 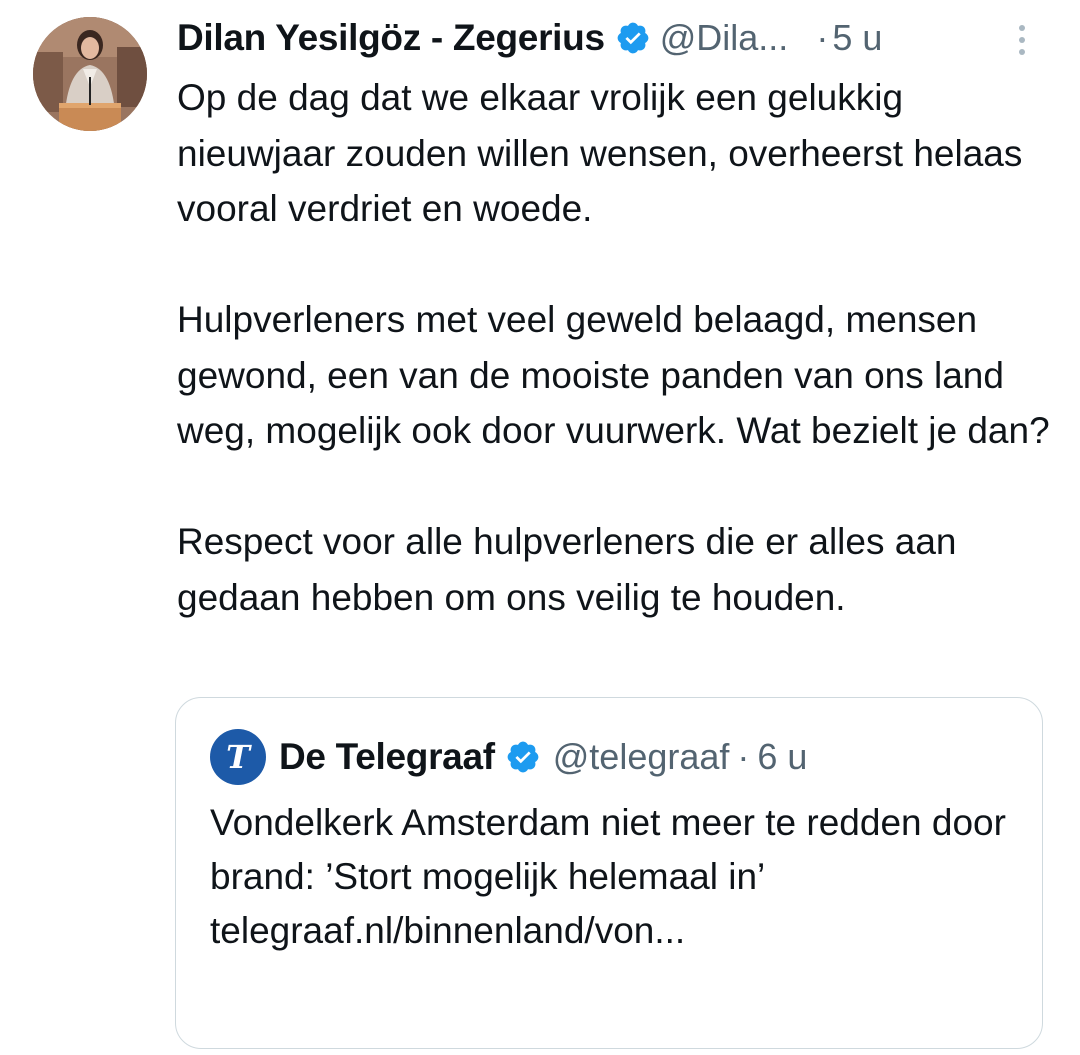 What do you see at coordinates (391, 38) in the screenshot?
I see `author-name: Dilan Yesilgöz - Zegerius` at bounding box center [391, 38].